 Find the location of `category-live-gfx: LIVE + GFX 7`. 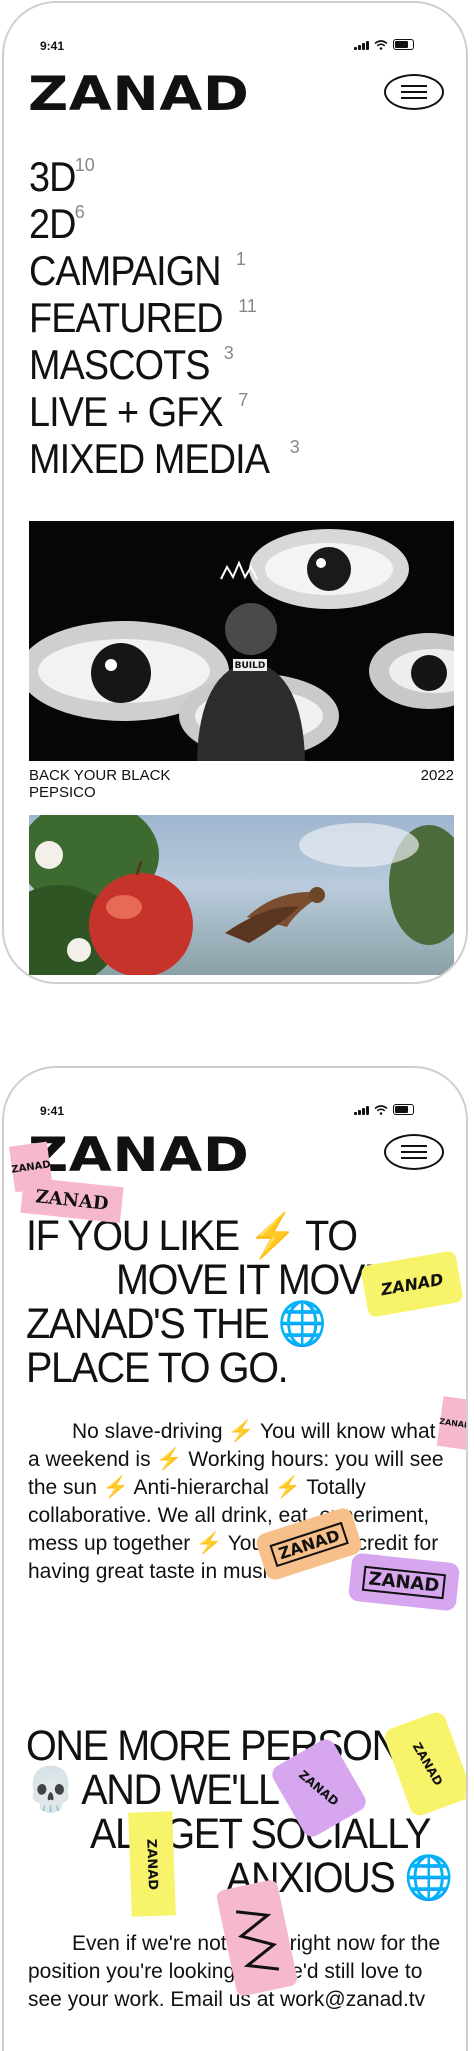

category-live-gfx: LIVE + GFX 7 is located at coordinates (164, 411).